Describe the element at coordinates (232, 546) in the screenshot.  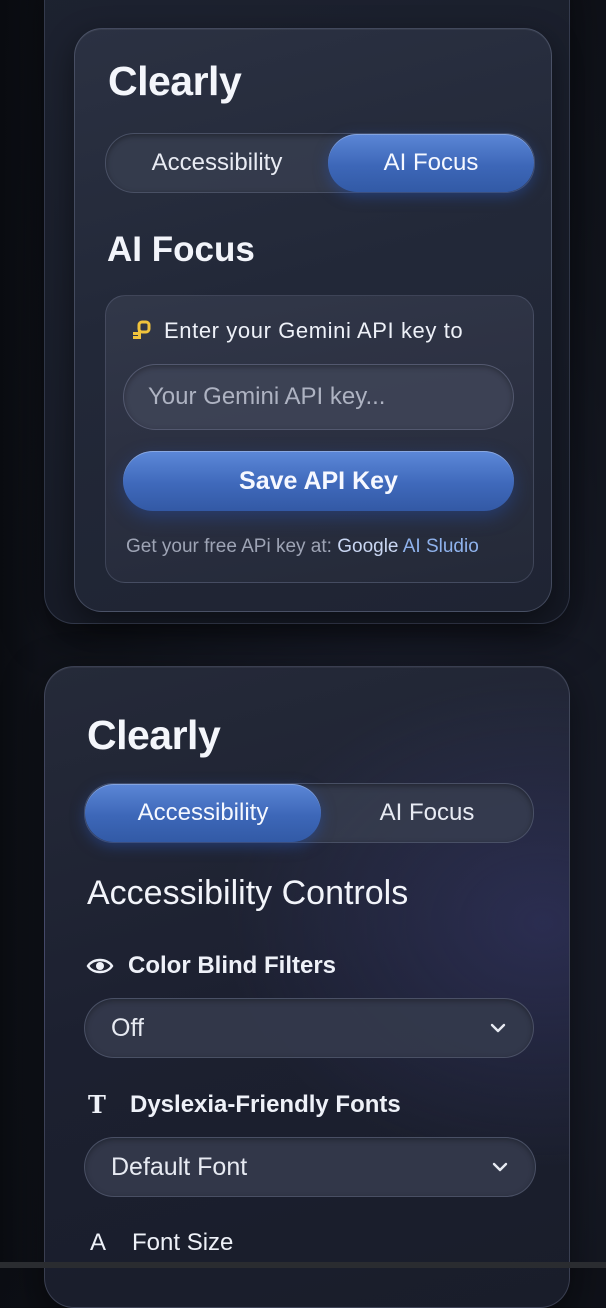
I see `help-text: Get your free APi key at:` at that location.